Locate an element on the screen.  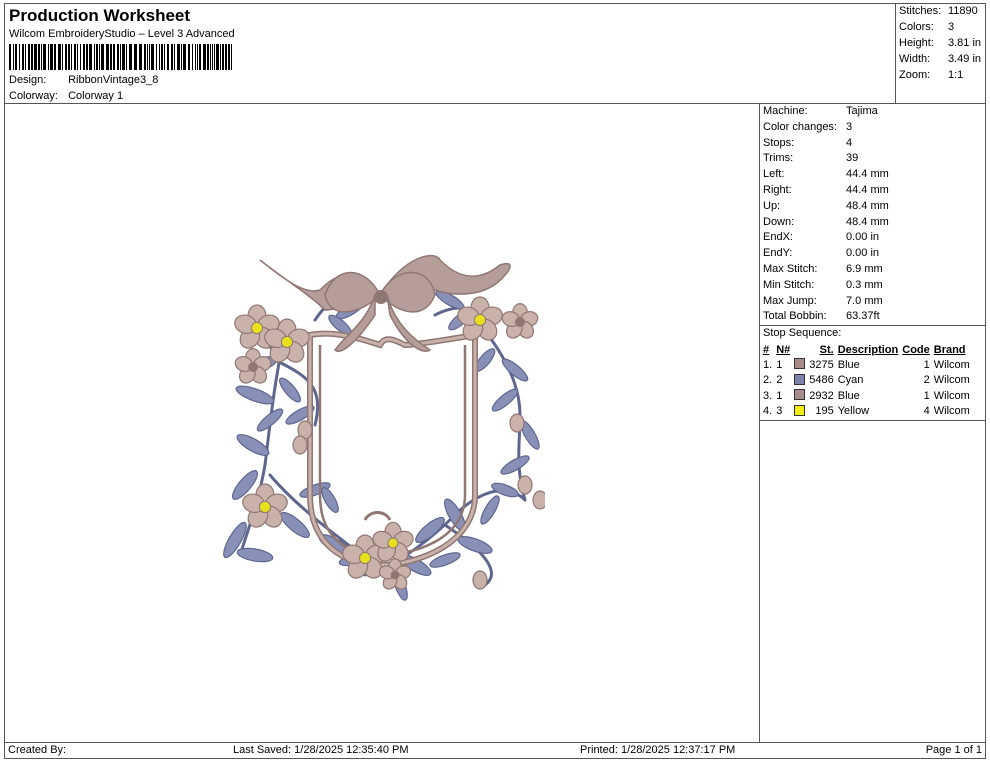
stop-index: 3. is located at coordinates (768, 395).